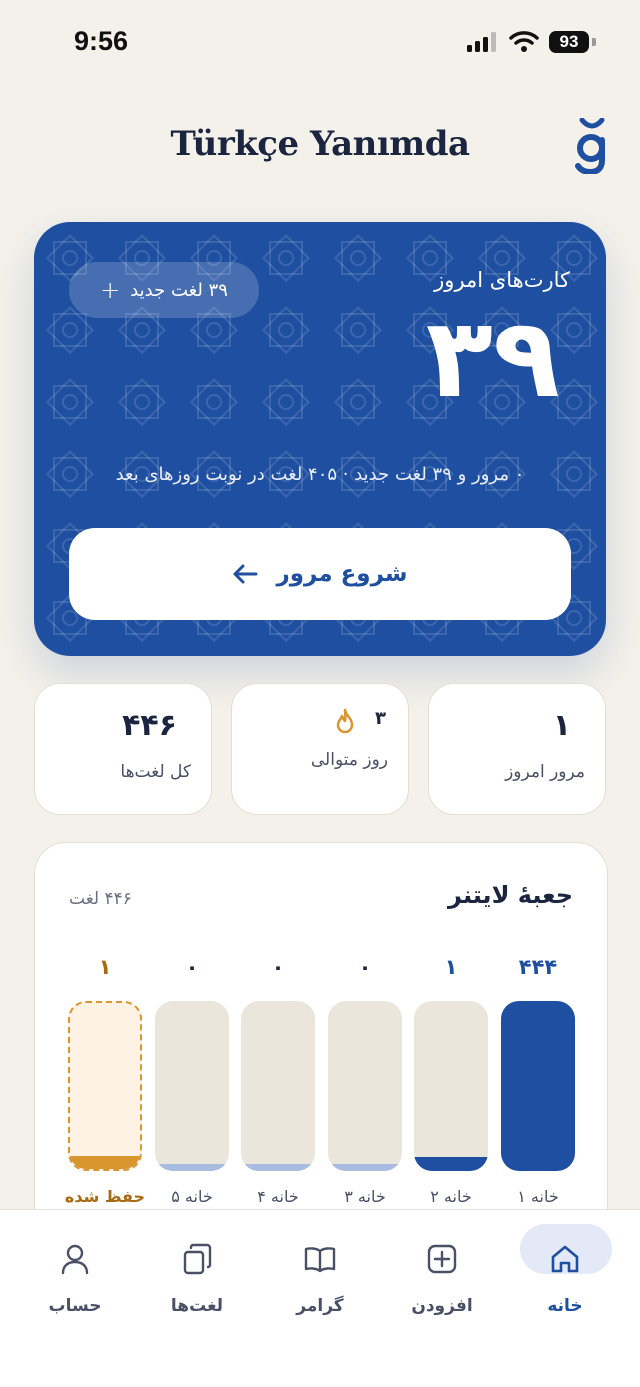  I want to click on start-review-button: شروع مرور, so click(320, 574).